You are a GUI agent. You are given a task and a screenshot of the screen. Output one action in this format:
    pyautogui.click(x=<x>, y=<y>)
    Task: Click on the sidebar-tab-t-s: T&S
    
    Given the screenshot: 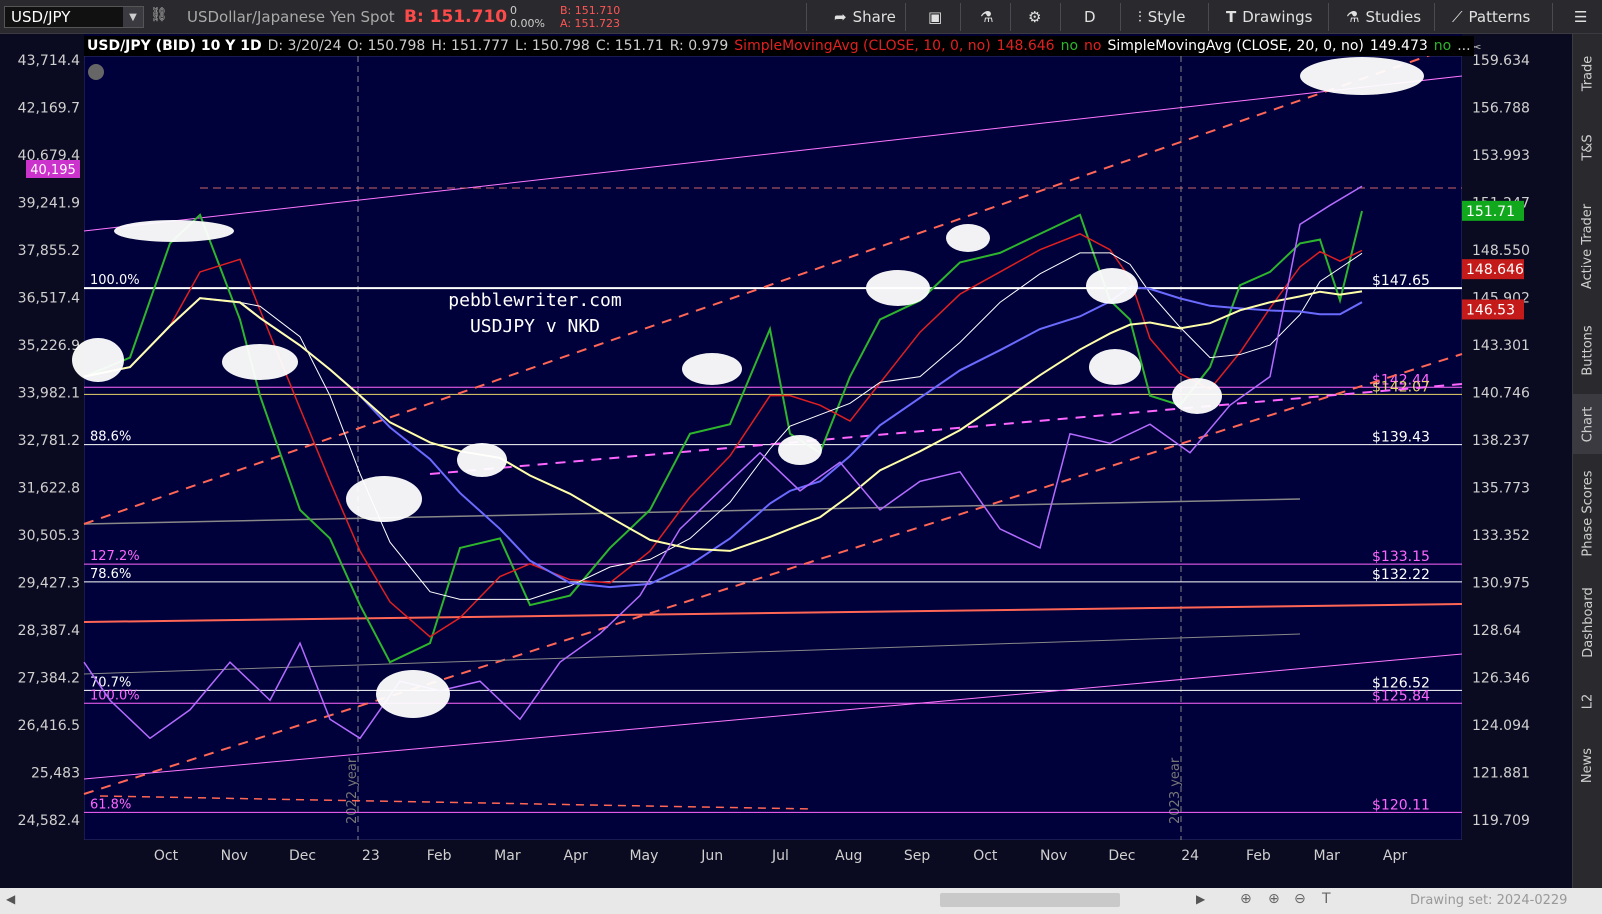 What is the action you would take?
    pyautogui.click(x=1587, y=147)
    